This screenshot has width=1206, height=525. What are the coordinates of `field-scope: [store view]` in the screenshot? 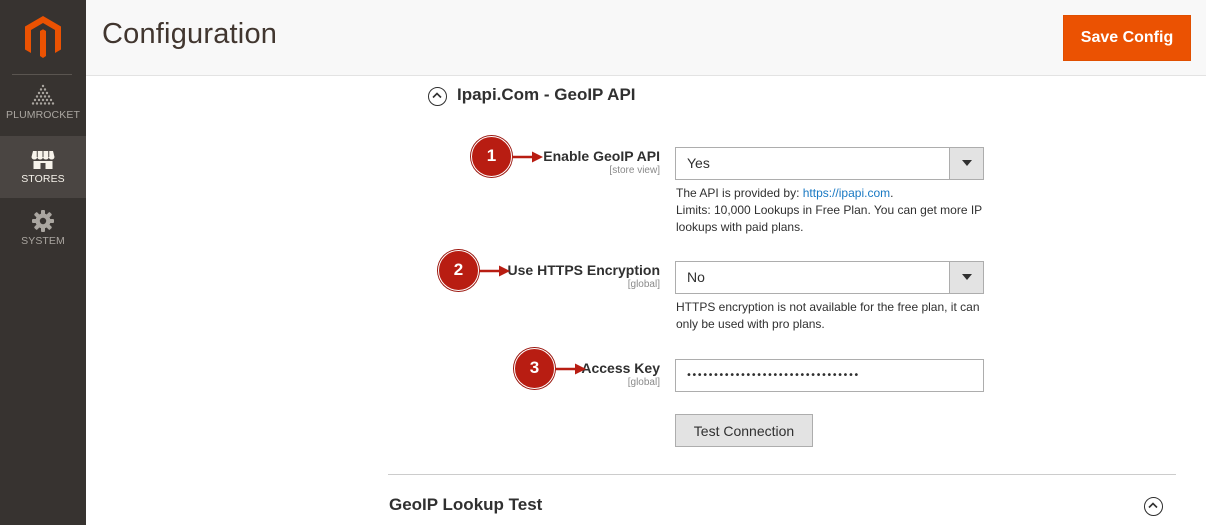 It's located at (634, 170).